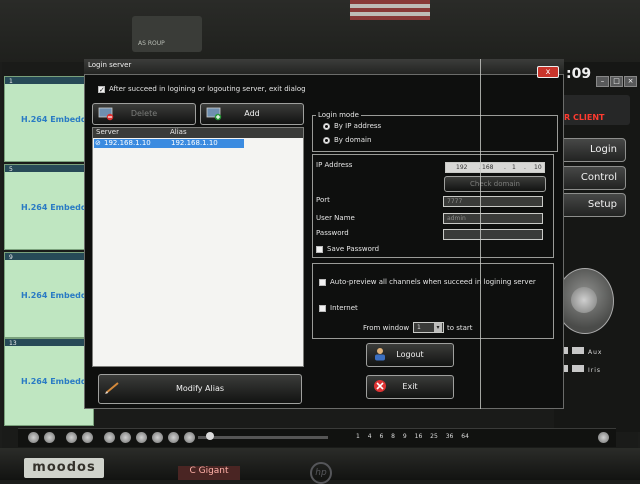 Image resolution: width=640 pixels, height=484 pixels. I want to click on auto-preview-checkbox, so click(322, 282).